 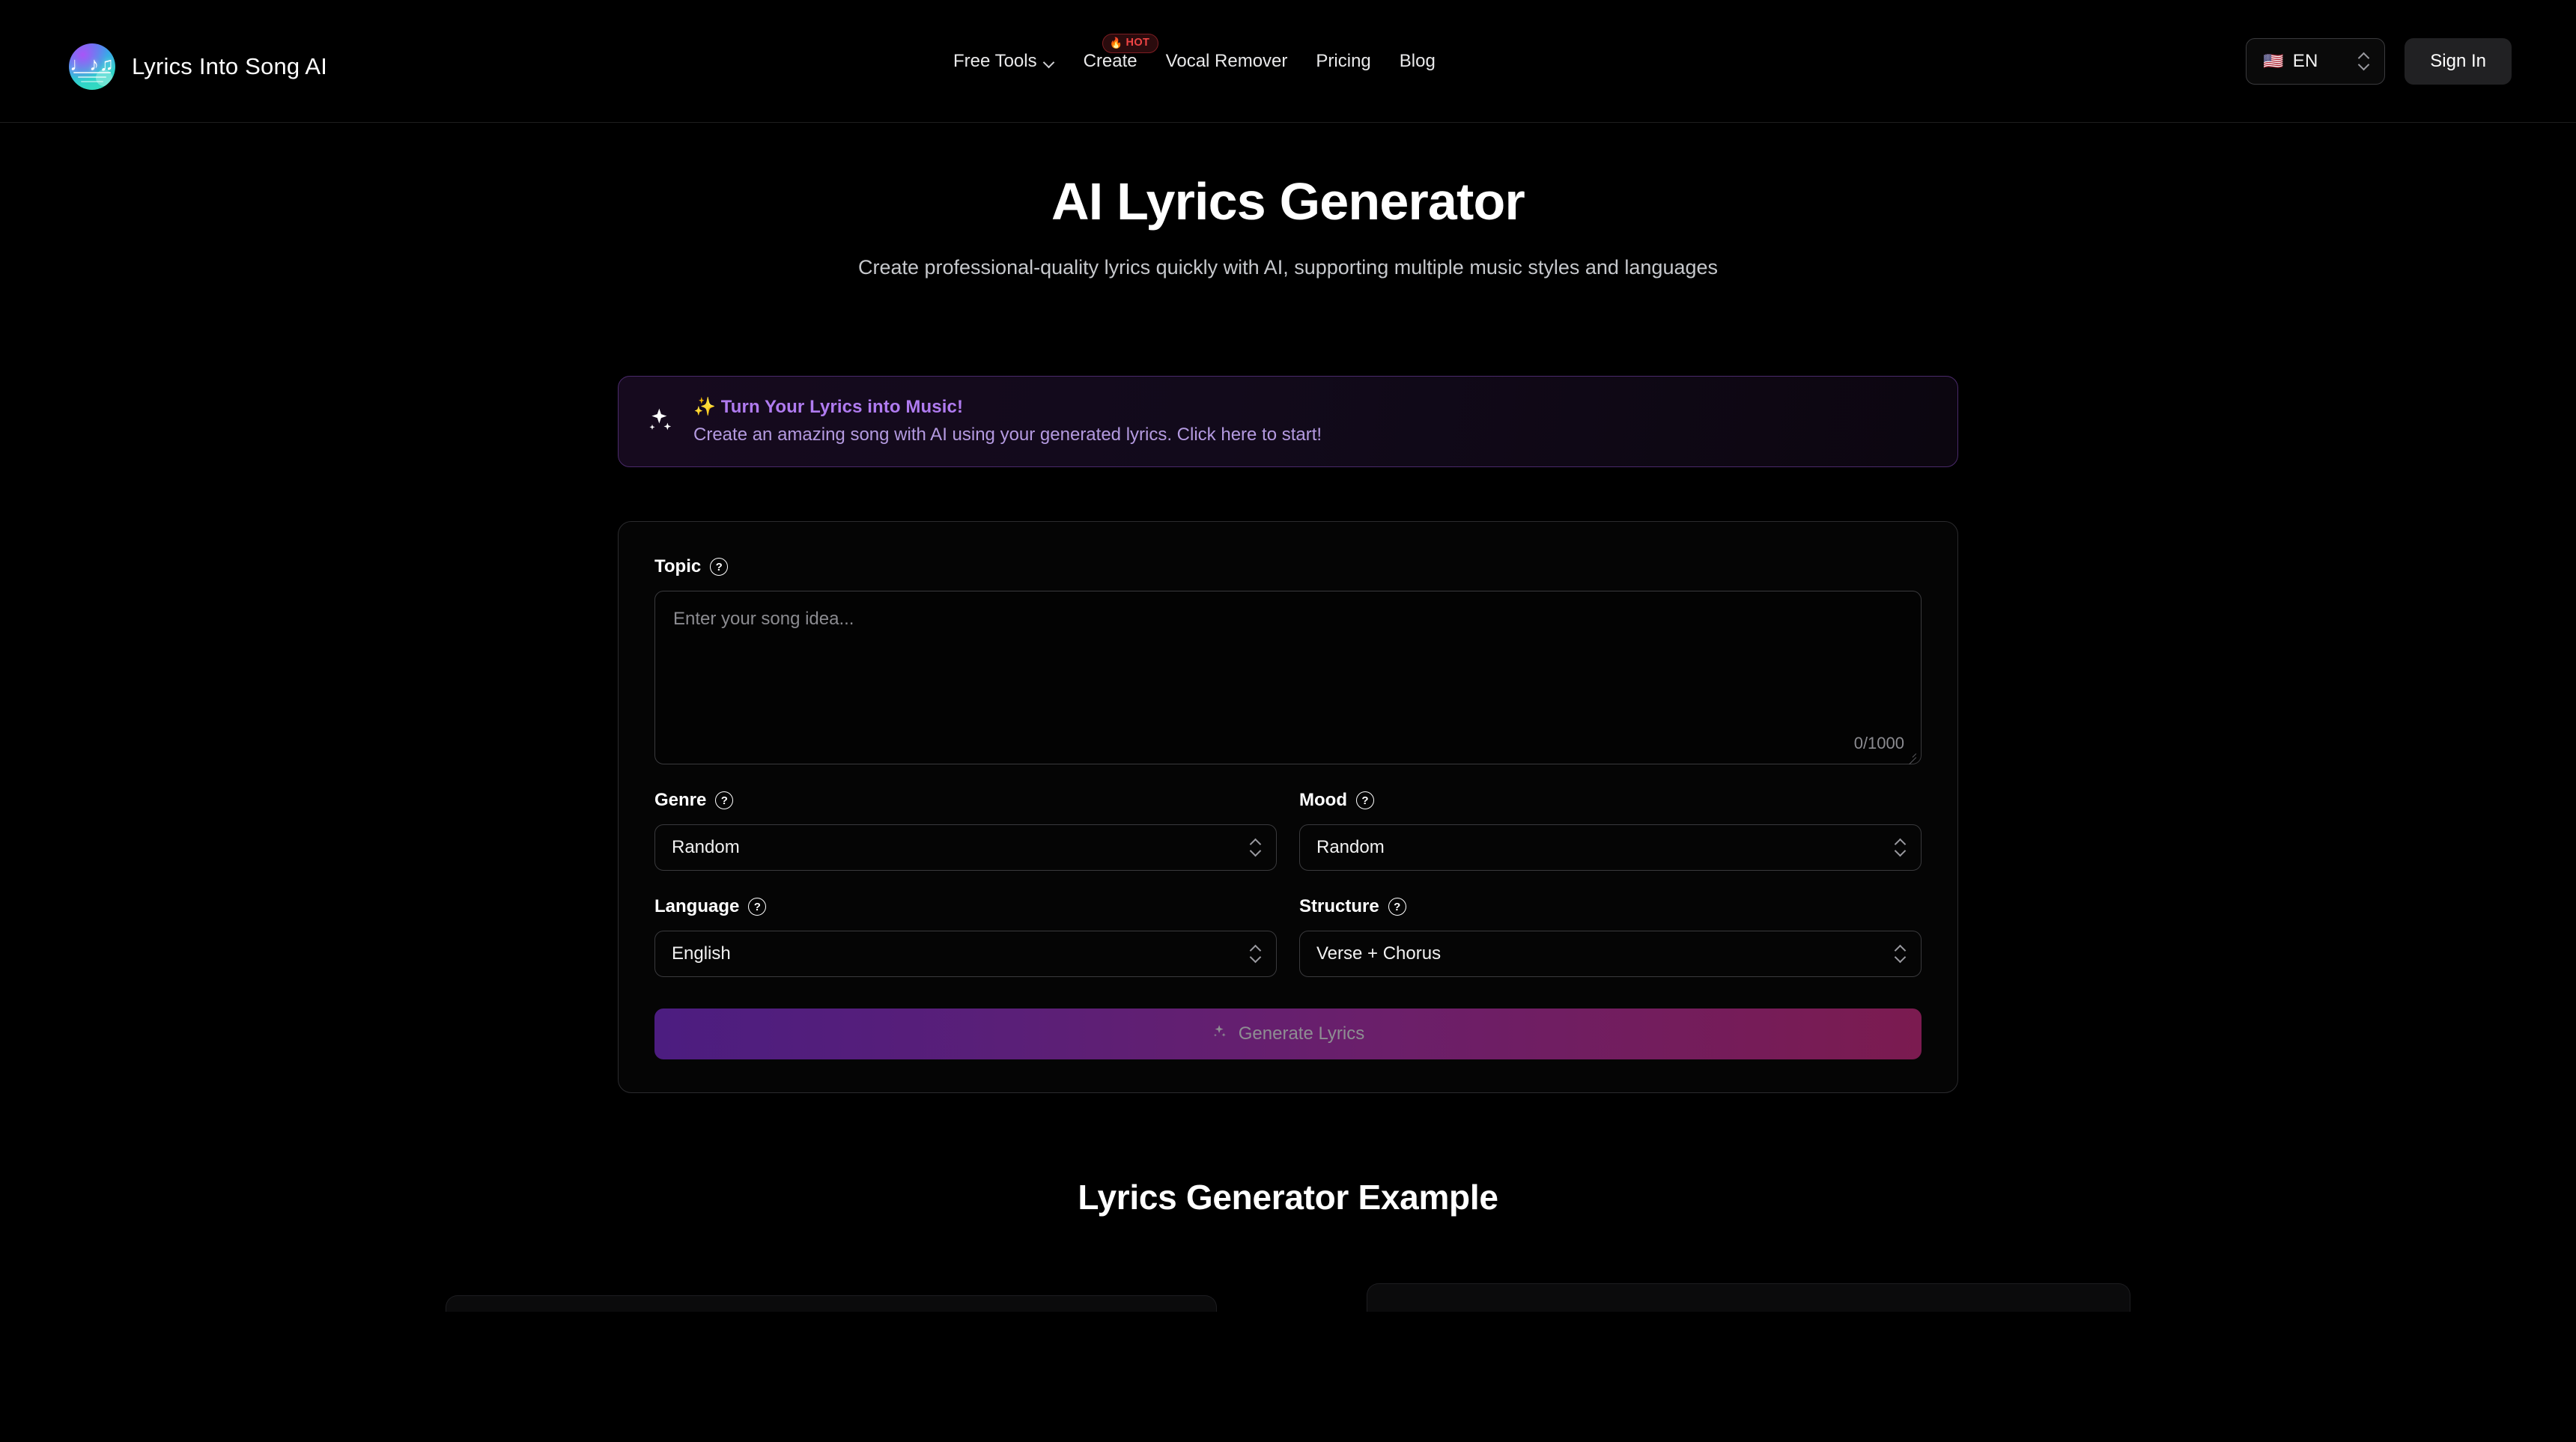 What do you see at coordinates (1301, 1034) in the screenshot?
I see `generate-lyrics-label: Generate Lyrics` at bounding box center [1301, 1034].